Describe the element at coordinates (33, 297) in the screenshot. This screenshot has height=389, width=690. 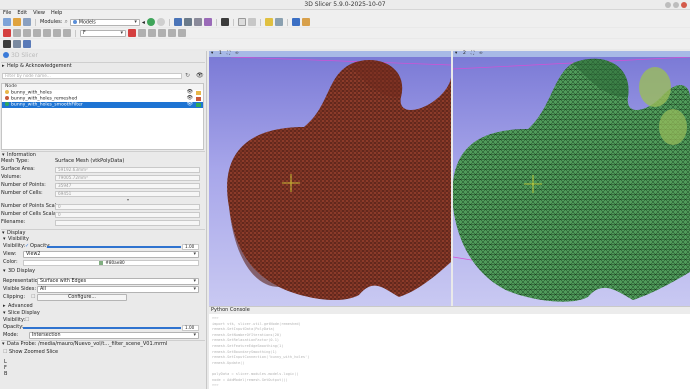
I see `clipping-checkbox: ☐` at that location.